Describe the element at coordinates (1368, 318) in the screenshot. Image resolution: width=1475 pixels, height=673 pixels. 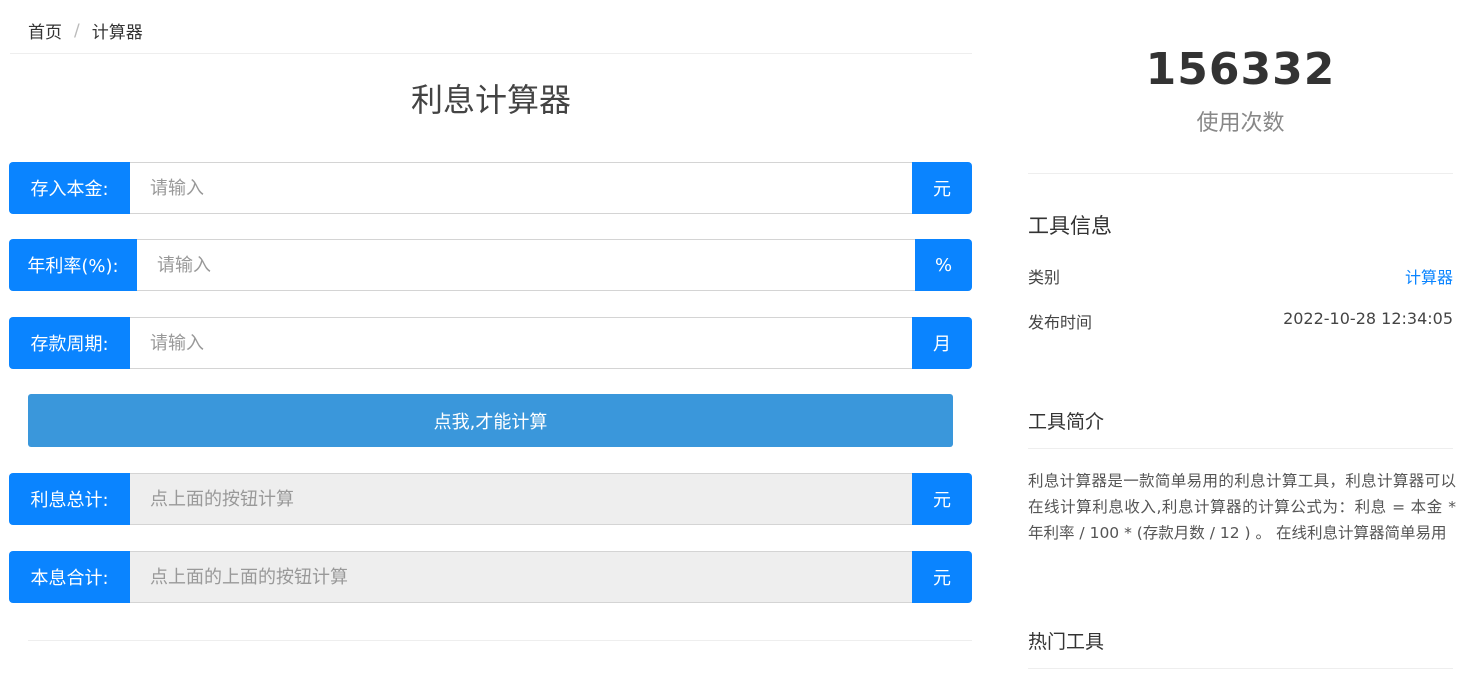
I see `published-value: 2022-10-28 12:34:05` at that location.